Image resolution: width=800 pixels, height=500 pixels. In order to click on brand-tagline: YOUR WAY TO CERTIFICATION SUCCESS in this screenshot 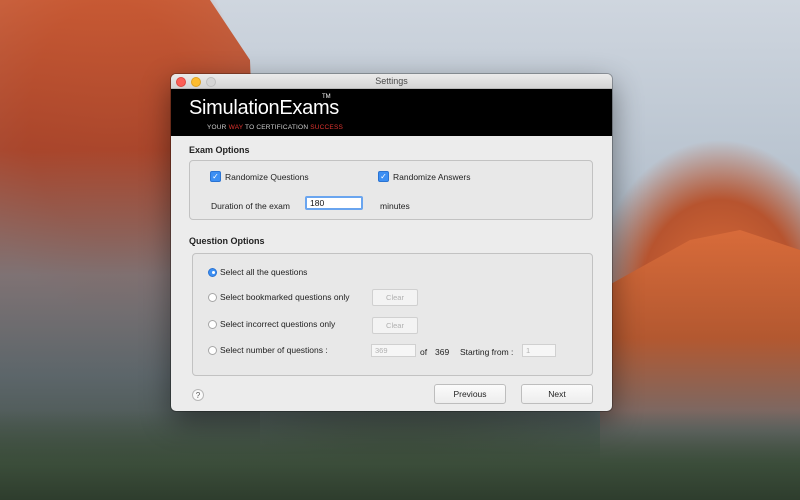, I will do `click(275, 127)`.